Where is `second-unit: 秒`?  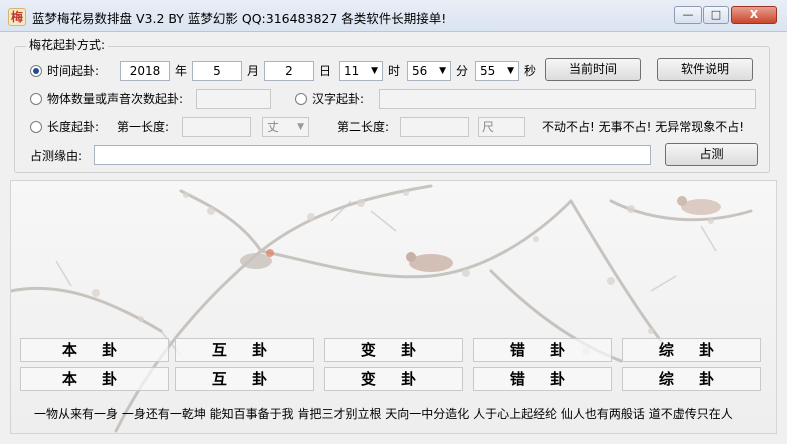
second-unit: 秒 is located at coordinates (530, 71).